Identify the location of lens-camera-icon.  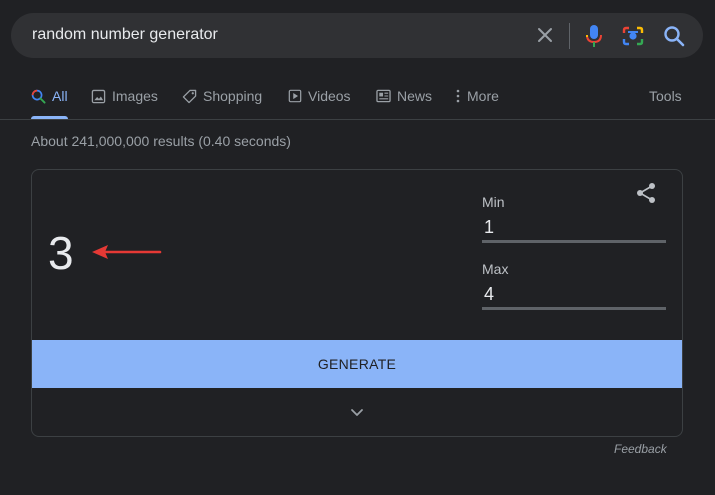
(633, 36).